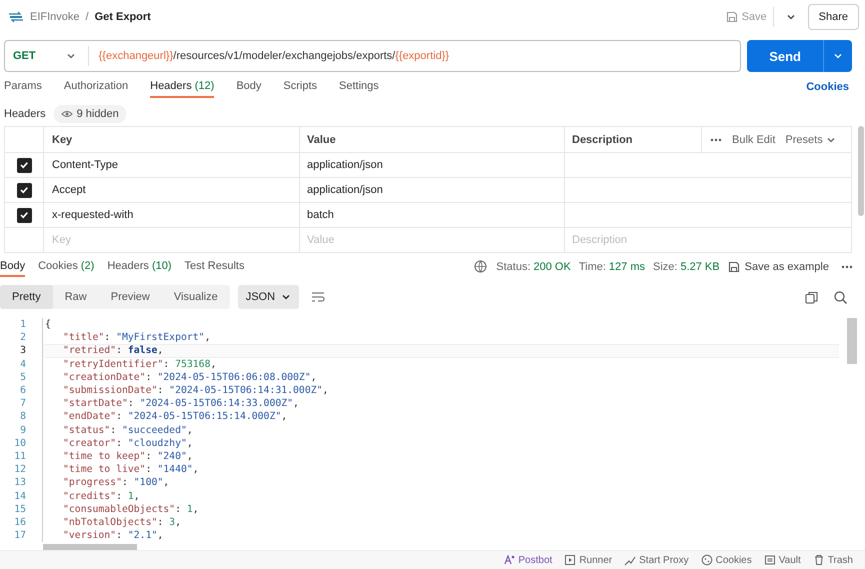  I want to click on line-number: 1, so click(23, 324).